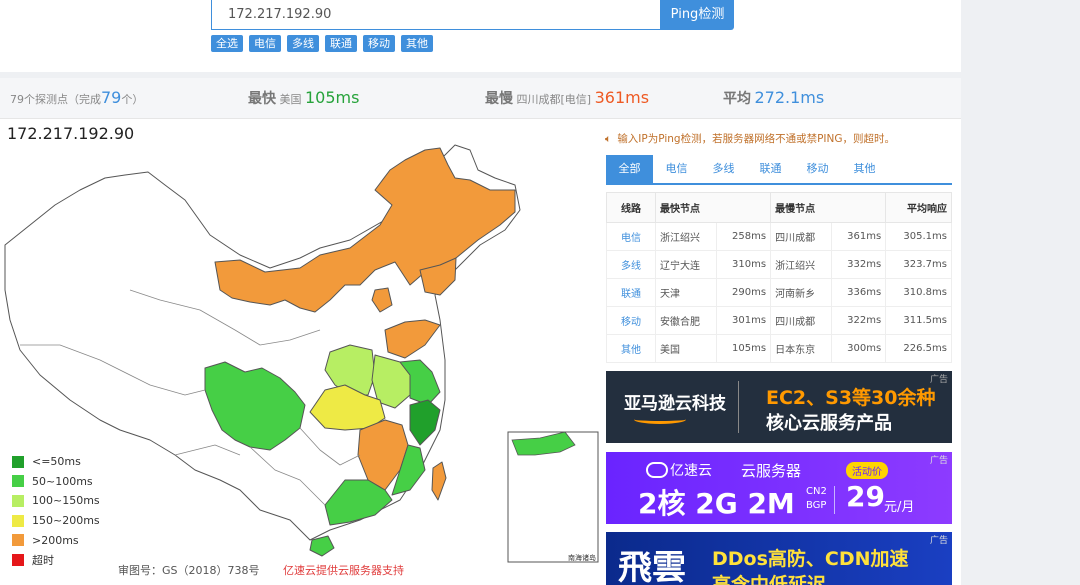 Image resolution: width=1080 pixels, height=585 pixels. Describe the element at coordinates (918, 348) in the screenshot. I see `avg-ms: 226.5ms` at that location.